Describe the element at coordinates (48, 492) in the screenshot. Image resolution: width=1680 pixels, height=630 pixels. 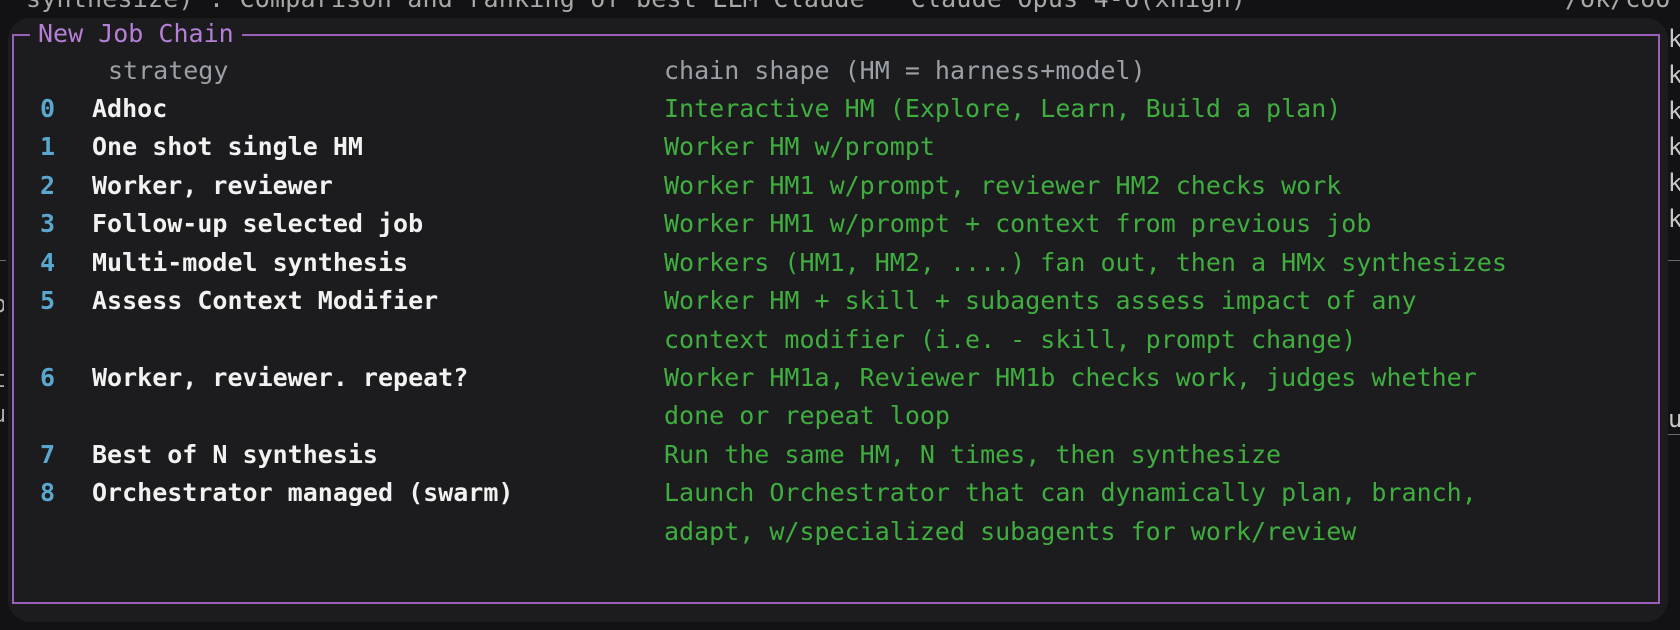
I see `option-index: 8` at that location.